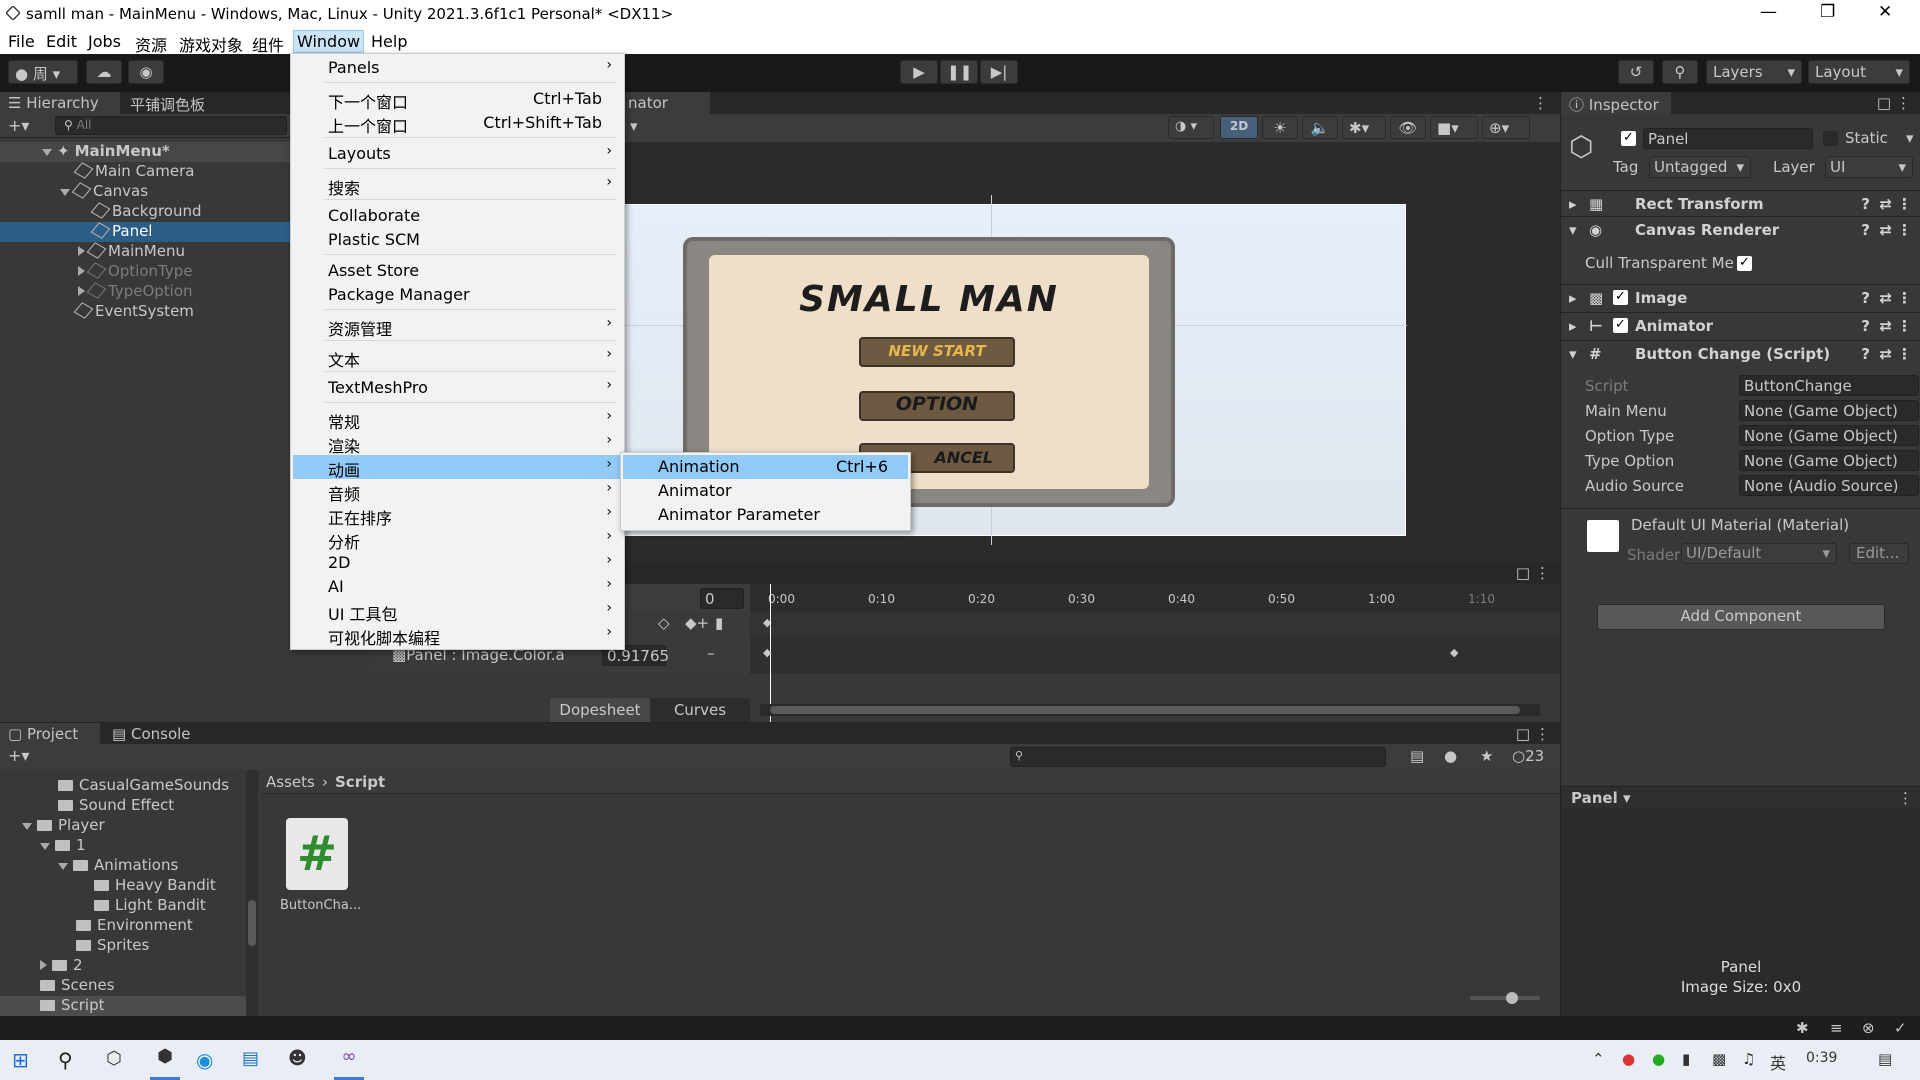 The width and height of the screenshot is (1920, 1080). I want to click on dropdown-icon: ▾, so click(634, 126).